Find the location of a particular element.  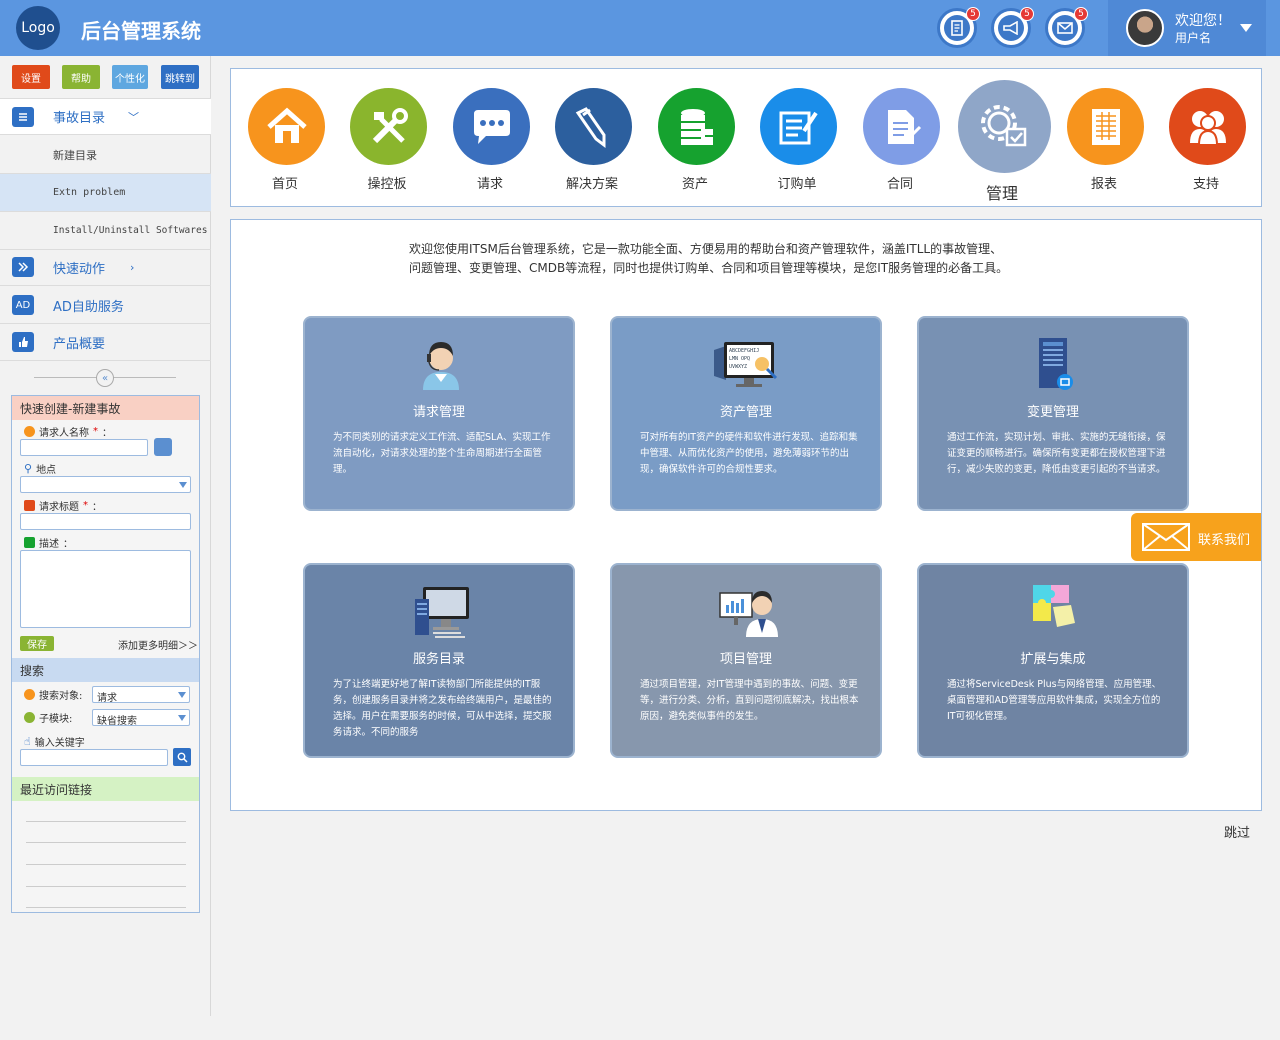

jump-to-button: 跳转到 is located at coordinates (180, 77).